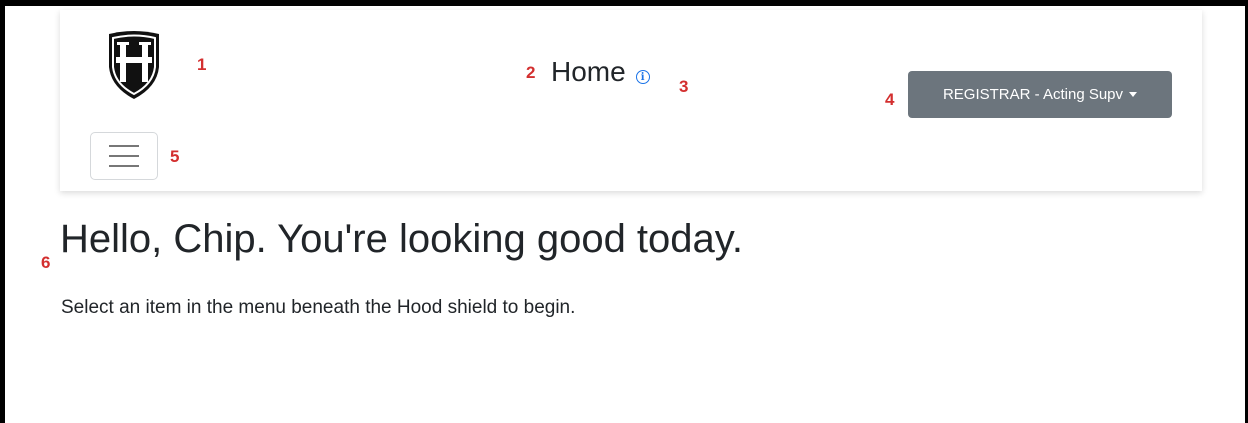 This screenshot has width=1248, height=423. I want to click on role-dropdown-button: REGISTRAR - Acting Supv, so click(1040, 94).